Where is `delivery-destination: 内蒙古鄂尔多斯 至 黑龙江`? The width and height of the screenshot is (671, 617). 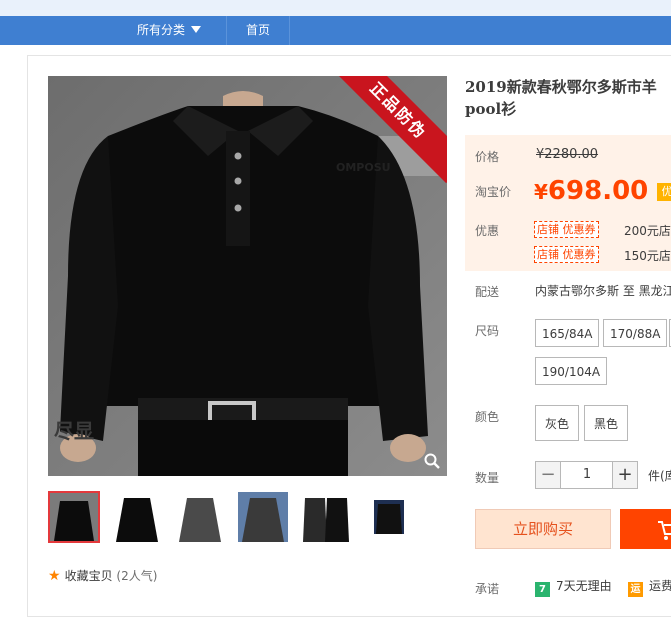 delivery-destination: 内蒙古鄂尔多斯 至 黑龙江 is located at coordinates (603, 290).